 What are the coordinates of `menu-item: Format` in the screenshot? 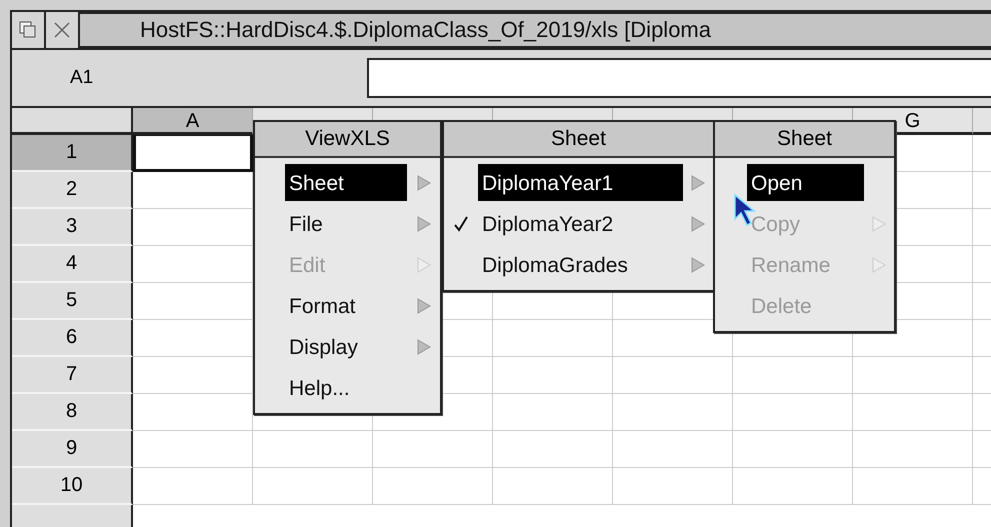 It's located at (346, 305).